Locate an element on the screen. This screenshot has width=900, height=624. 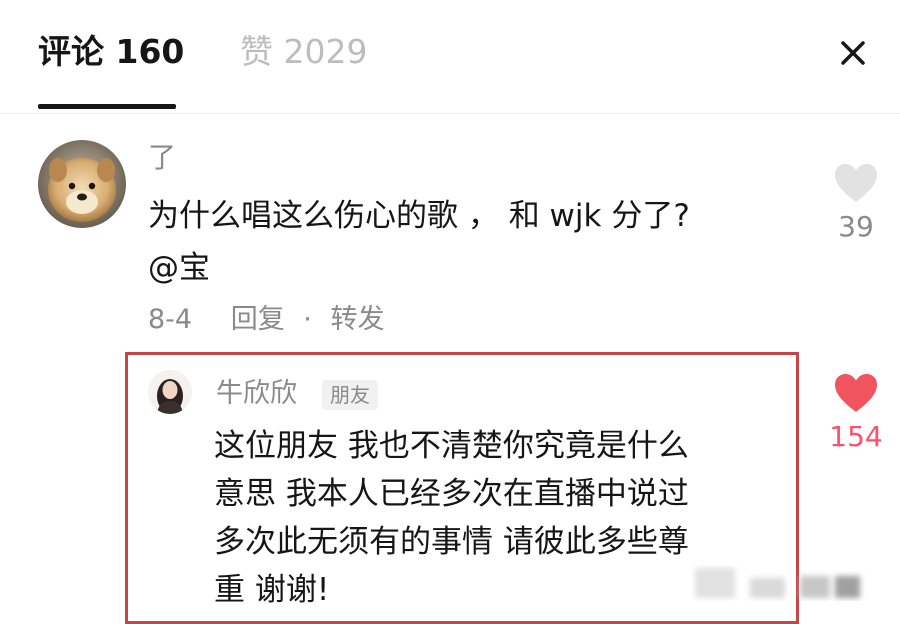
tab-likes: 赞 2029 is located at coordinates (303, 52).